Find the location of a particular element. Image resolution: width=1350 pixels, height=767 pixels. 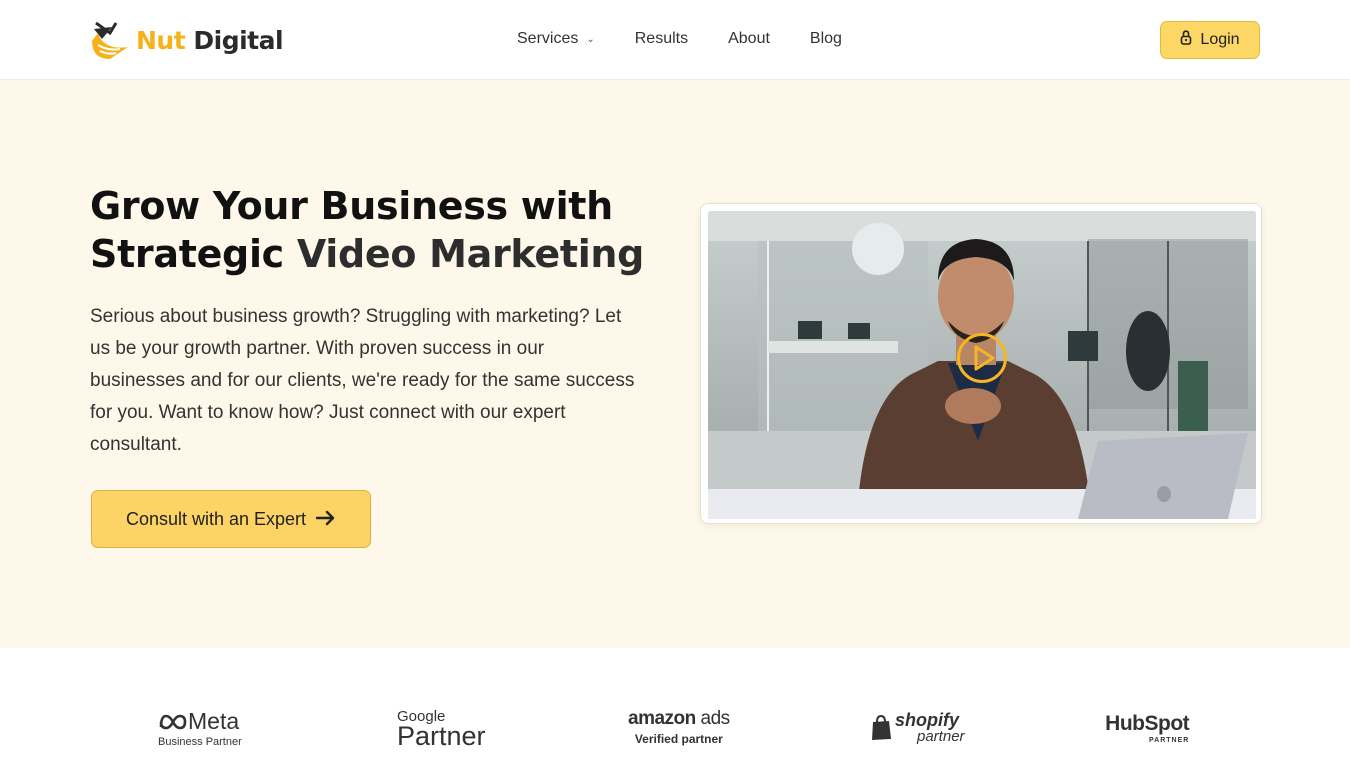

play-icon is located at coordinates (982, 358).